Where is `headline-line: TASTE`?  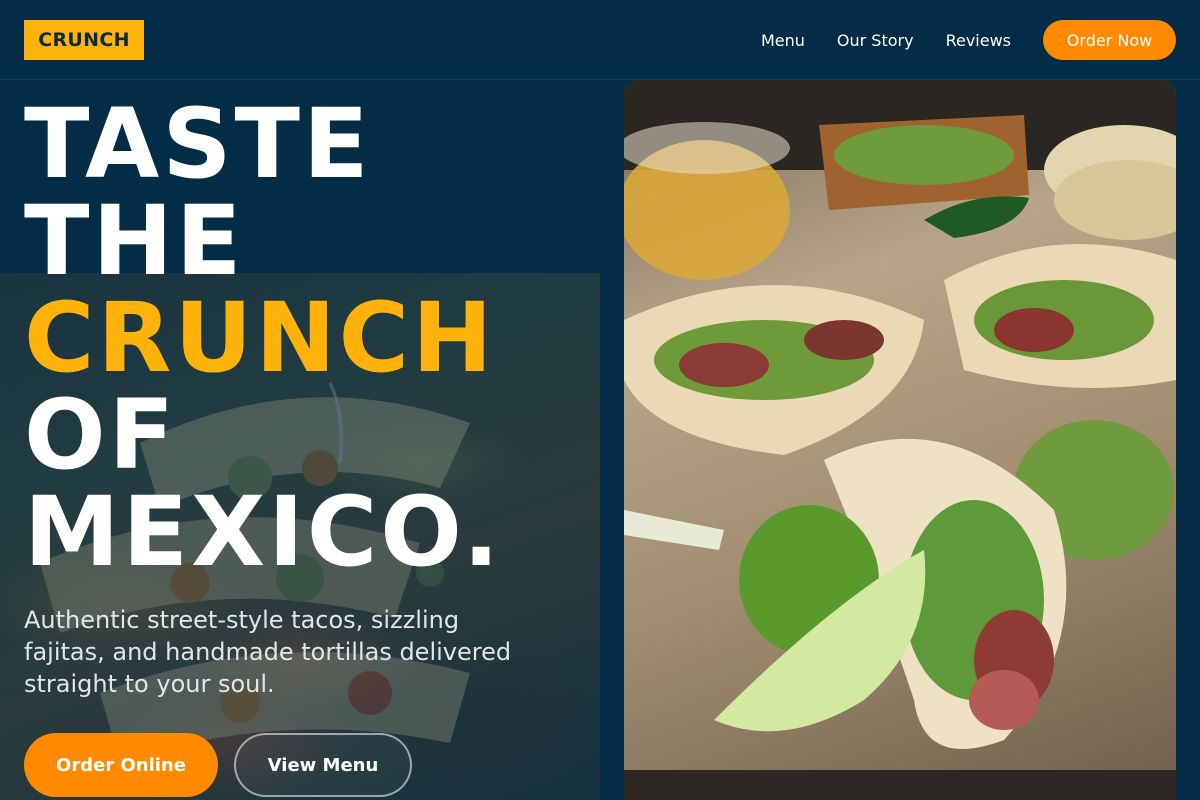
headline-line: TASTE is located at coordinates (198, 144).